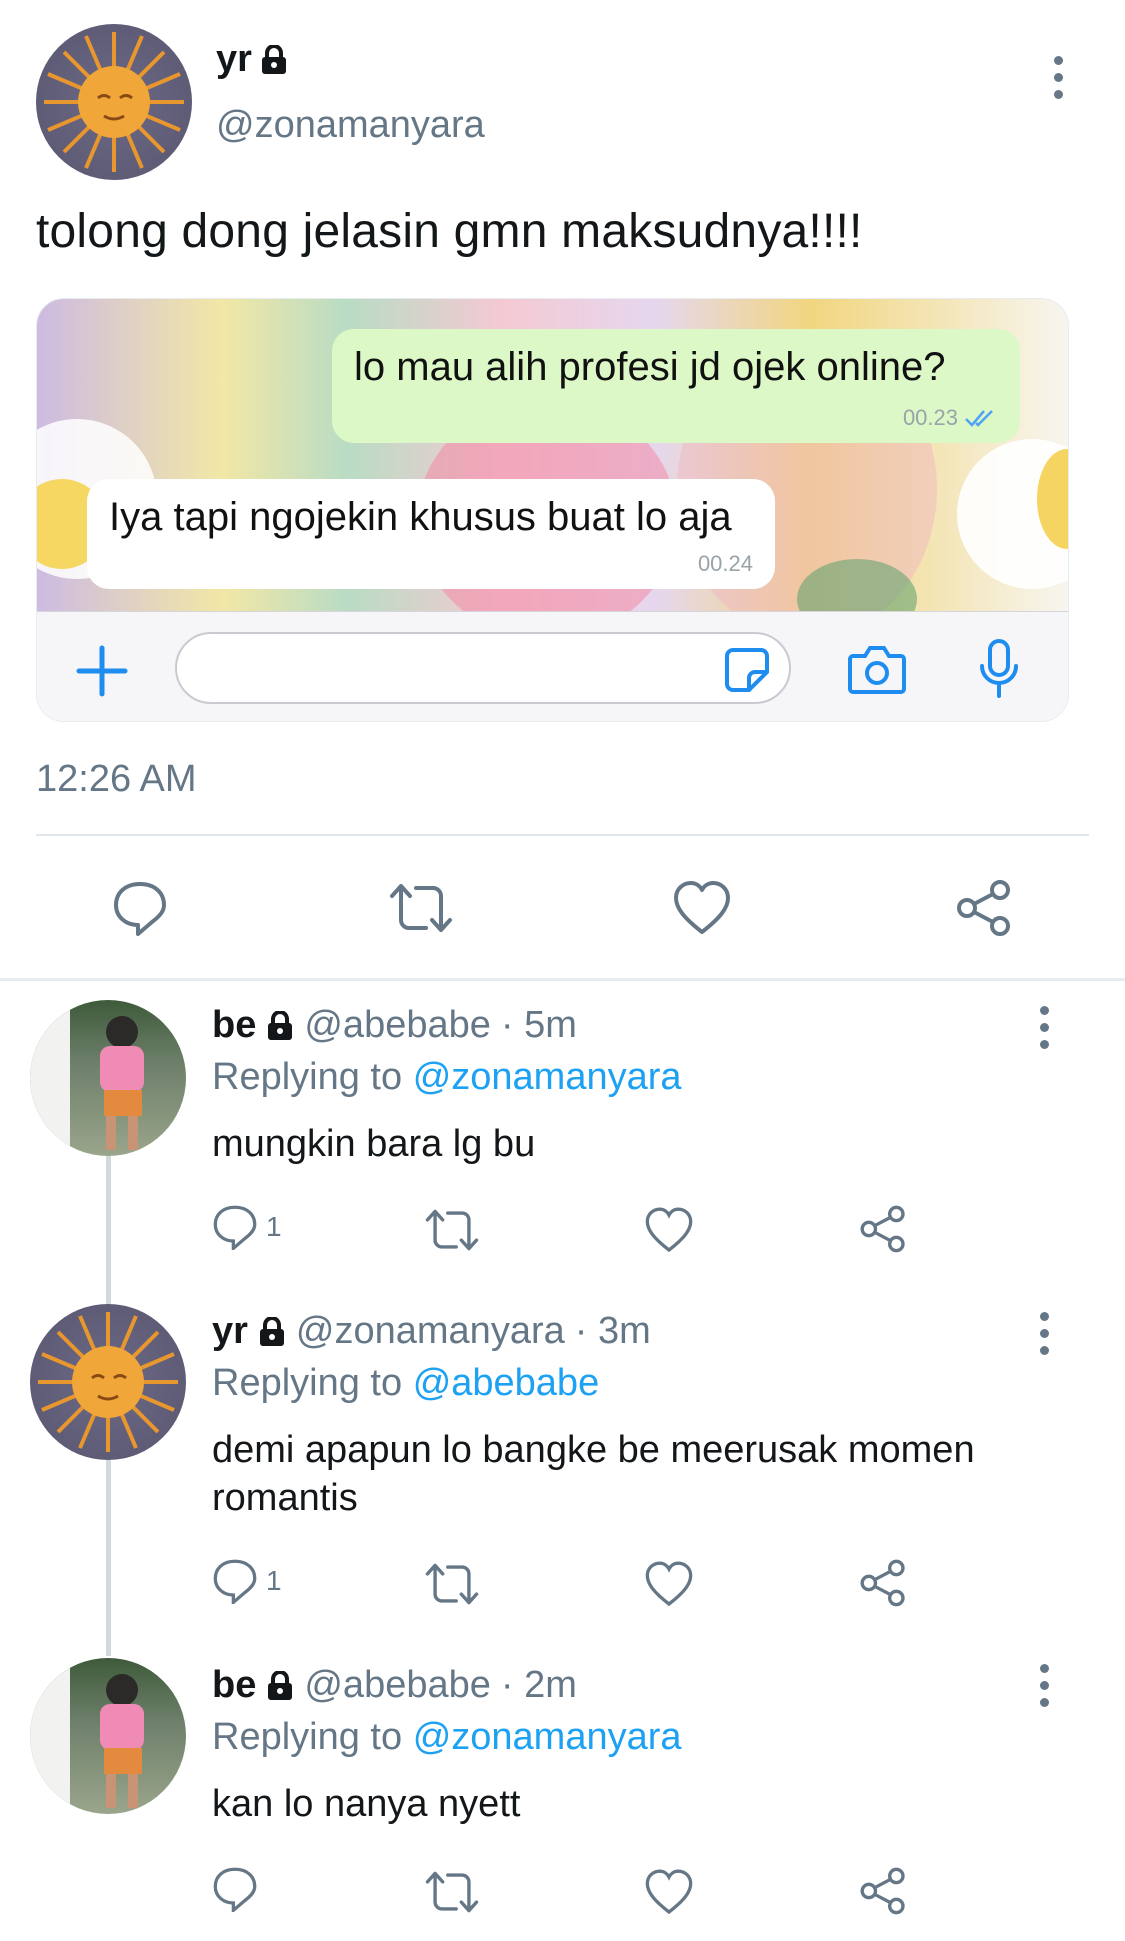 This screenshot has height=1941, width=1125. I want to click on reply-header: be @abebabe · 5m, so click(394, 1025).